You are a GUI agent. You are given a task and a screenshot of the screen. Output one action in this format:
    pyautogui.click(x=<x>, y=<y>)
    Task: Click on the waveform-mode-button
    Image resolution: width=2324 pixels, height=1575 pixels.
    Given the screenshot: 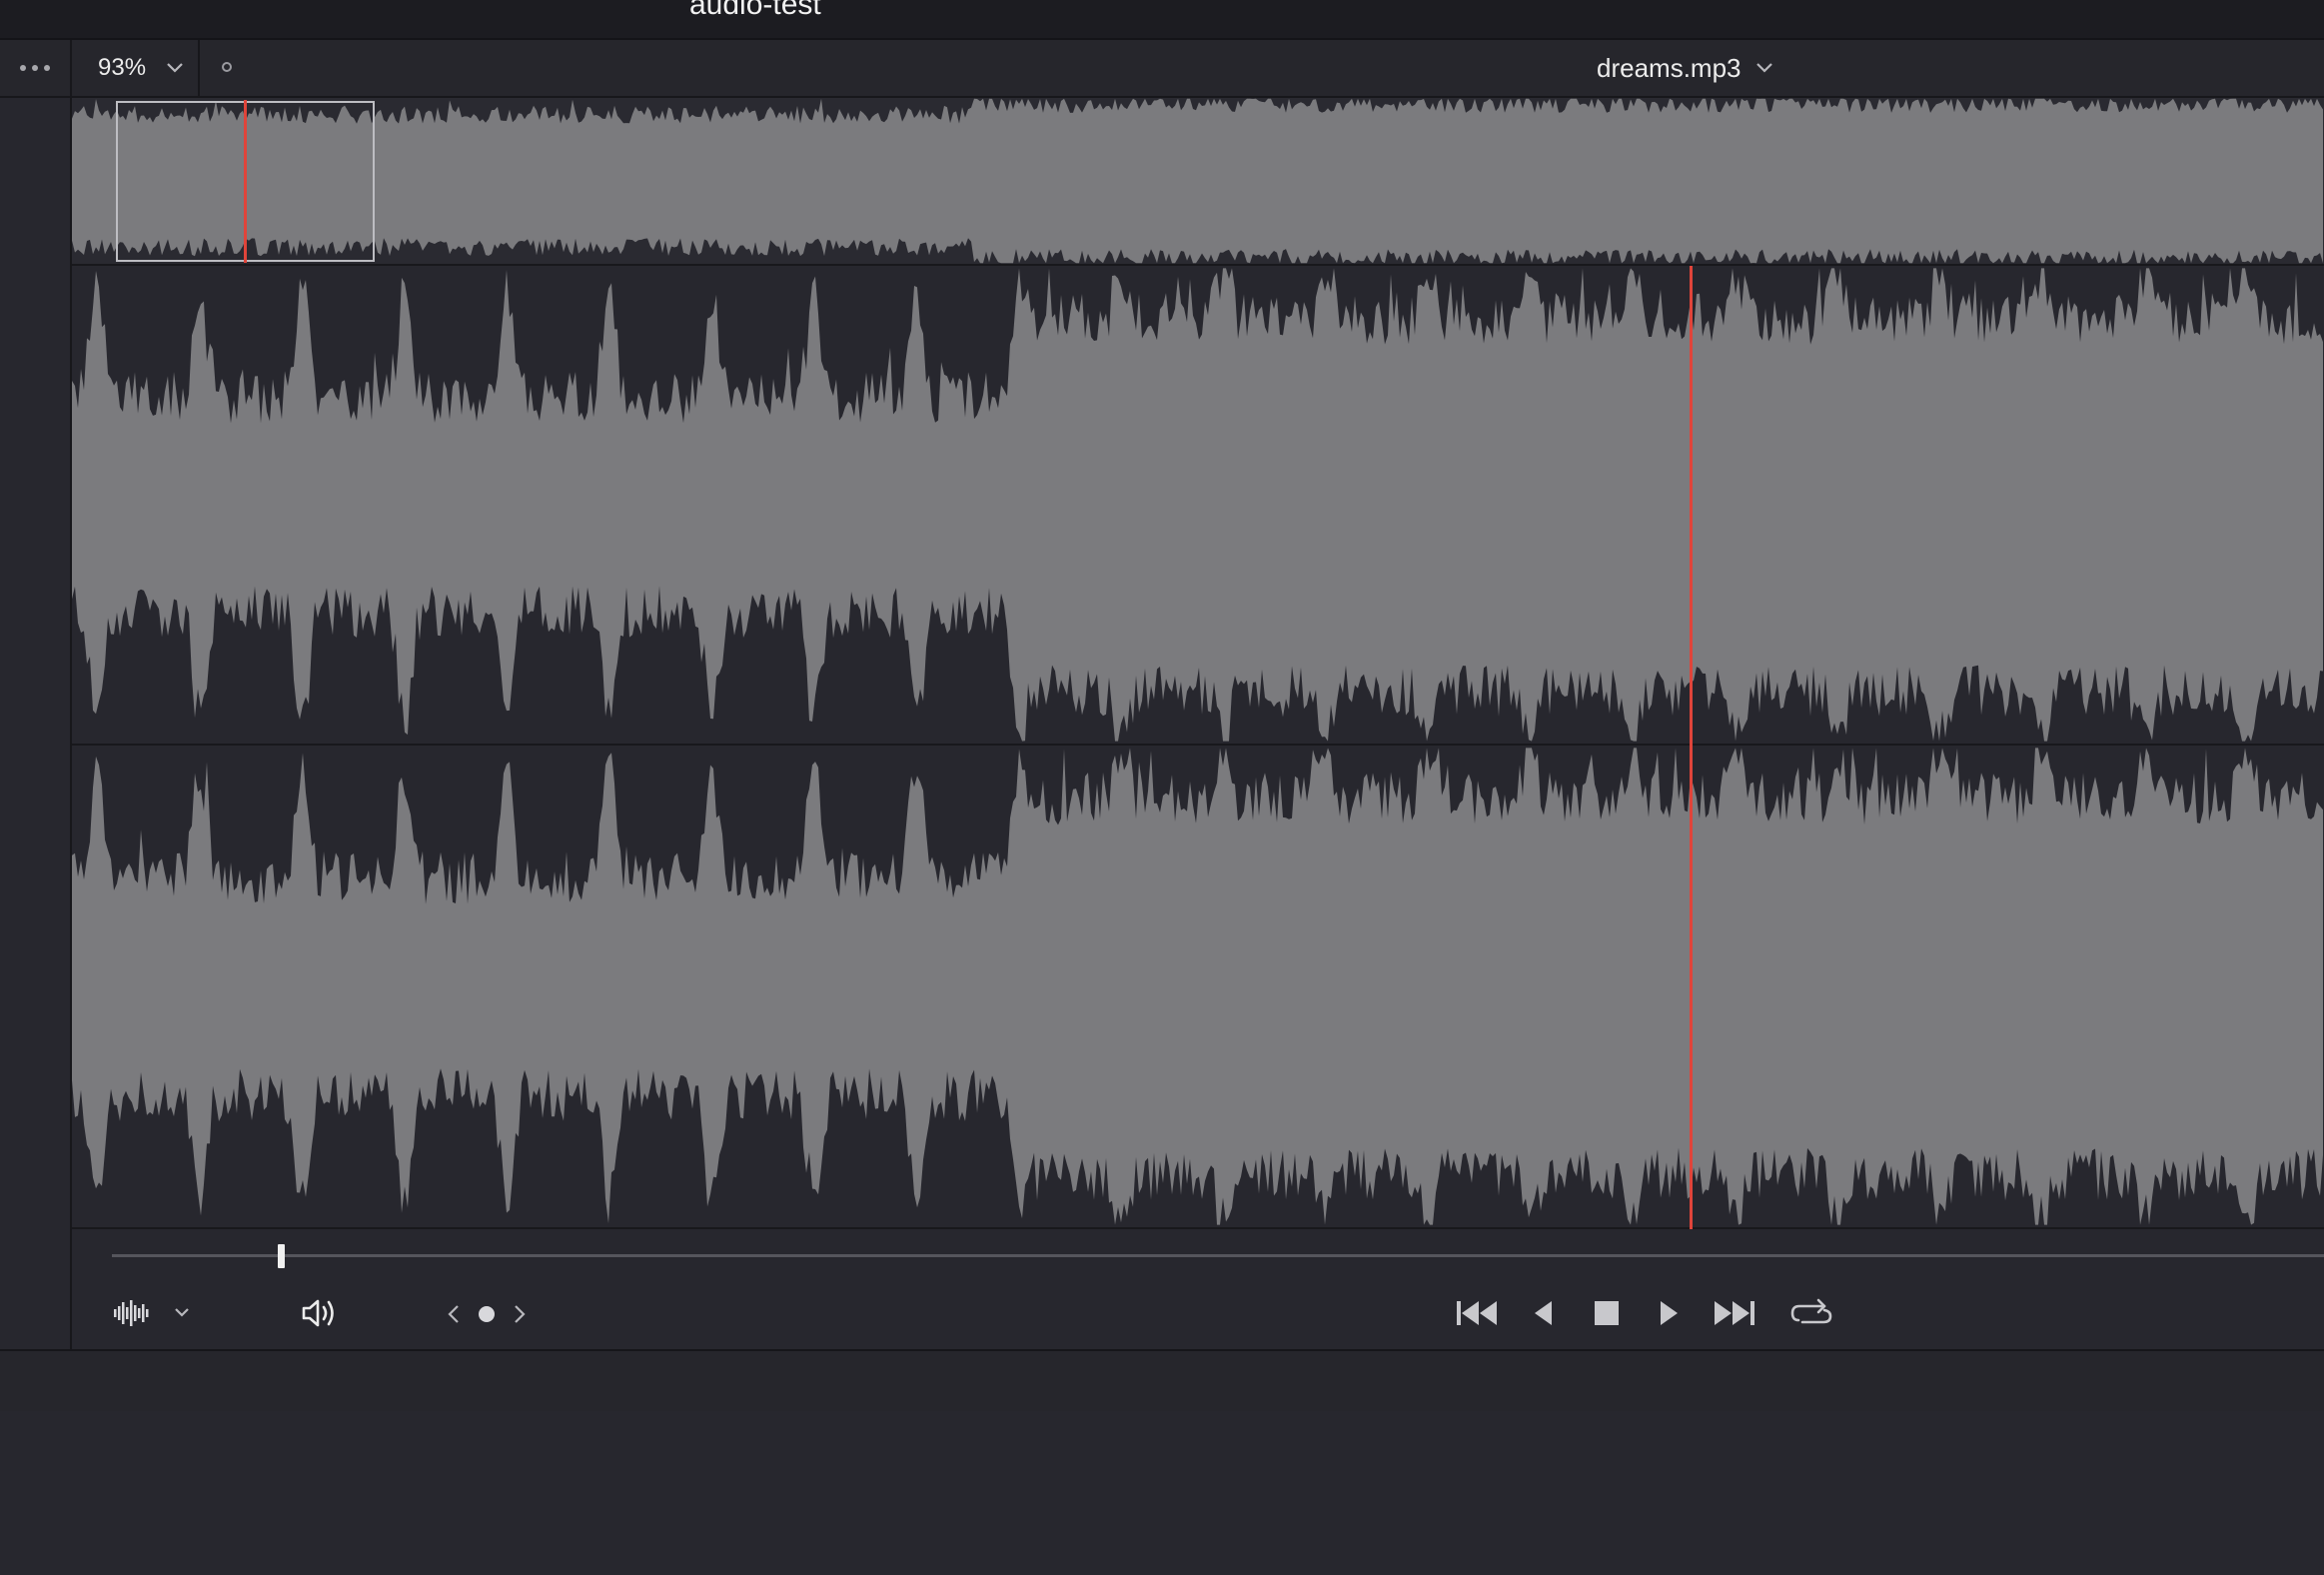 What is the action you would take?
    pyautogui.click(x=154, y=1313)
    